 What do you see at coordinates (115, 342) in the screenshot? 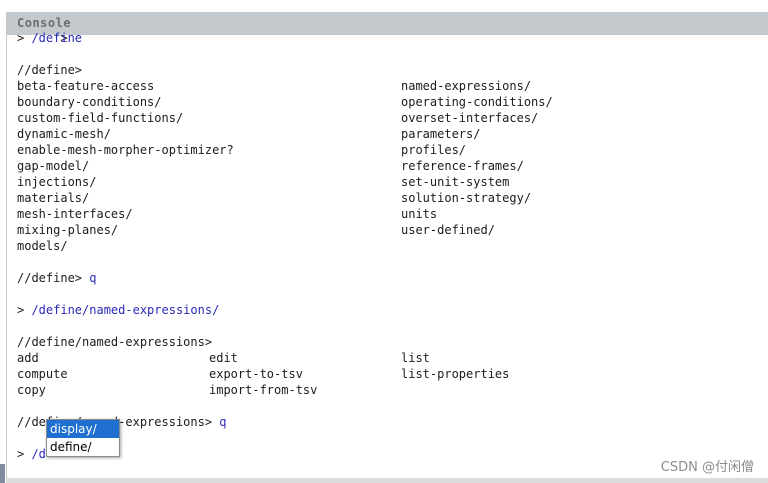
I see `prompt-text: //define/named-expressions>` at bounding box center [115, 342].